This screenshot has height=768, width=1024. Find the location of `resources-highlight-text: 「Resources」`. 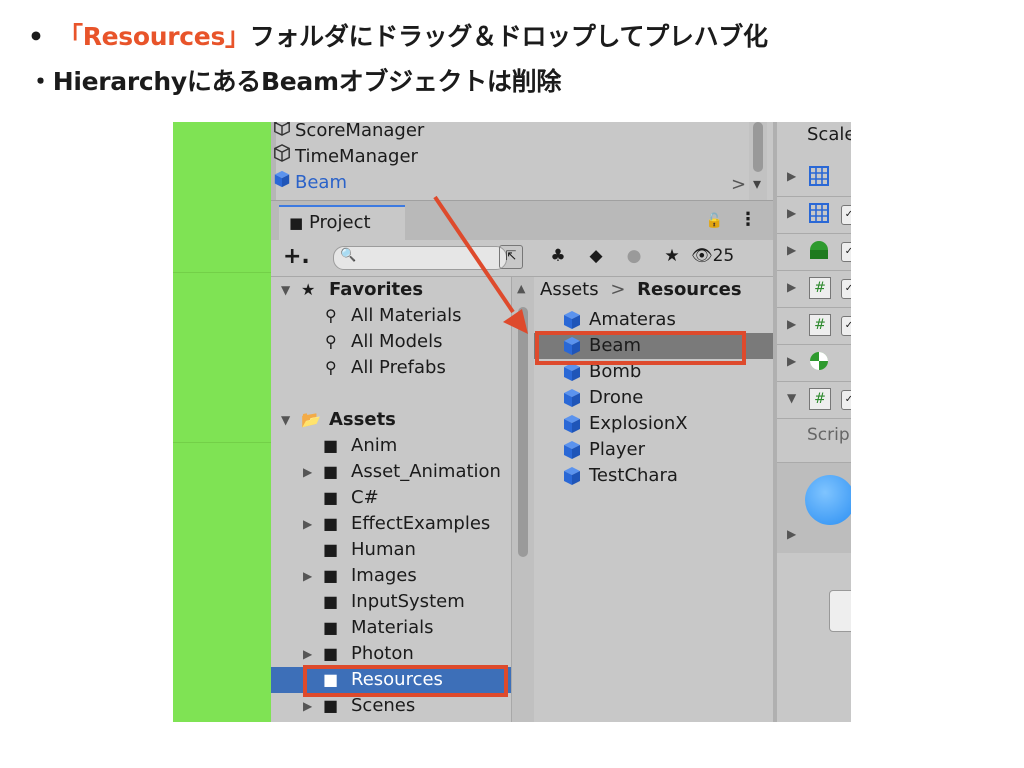

resources-highlight-text: 「Resources」 is located at coordinates (154, 36).